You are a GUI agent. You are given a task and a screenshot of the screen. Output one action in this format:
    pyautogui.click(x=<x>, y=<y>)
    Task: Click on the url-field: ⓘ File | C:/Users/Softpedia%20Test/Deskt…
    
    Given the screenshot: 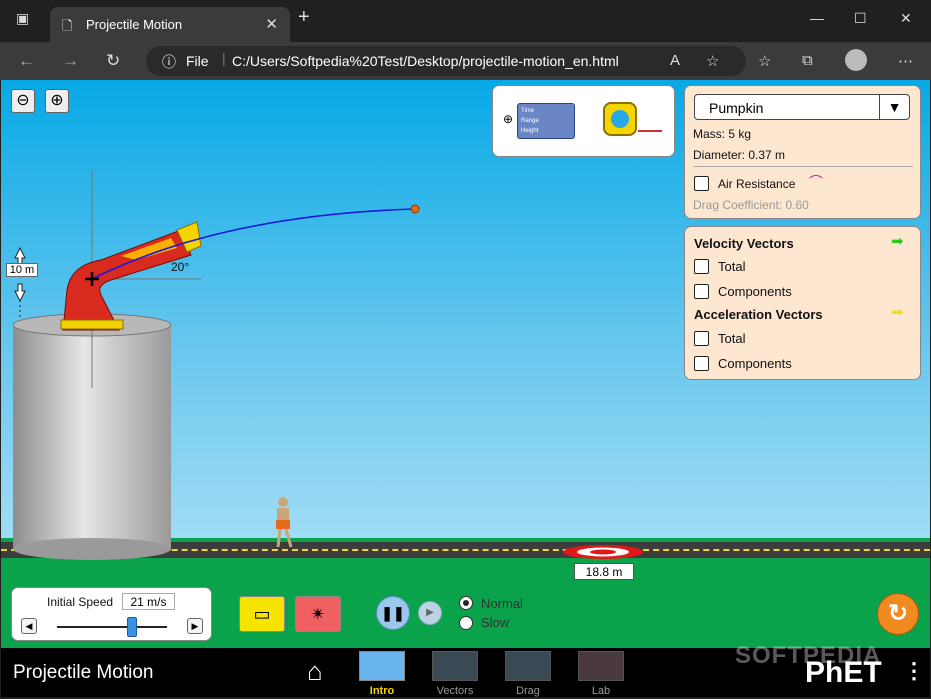 What is the action you would take?
    pyautogui.click(x=446, y=61)
    